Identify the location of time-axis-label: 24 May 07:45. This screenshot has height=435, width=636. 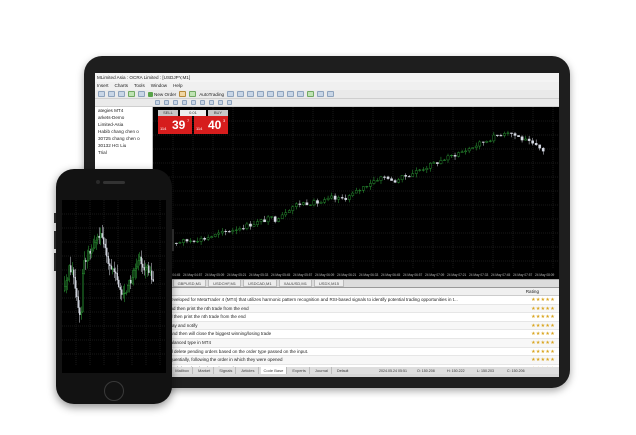
(501, 275).